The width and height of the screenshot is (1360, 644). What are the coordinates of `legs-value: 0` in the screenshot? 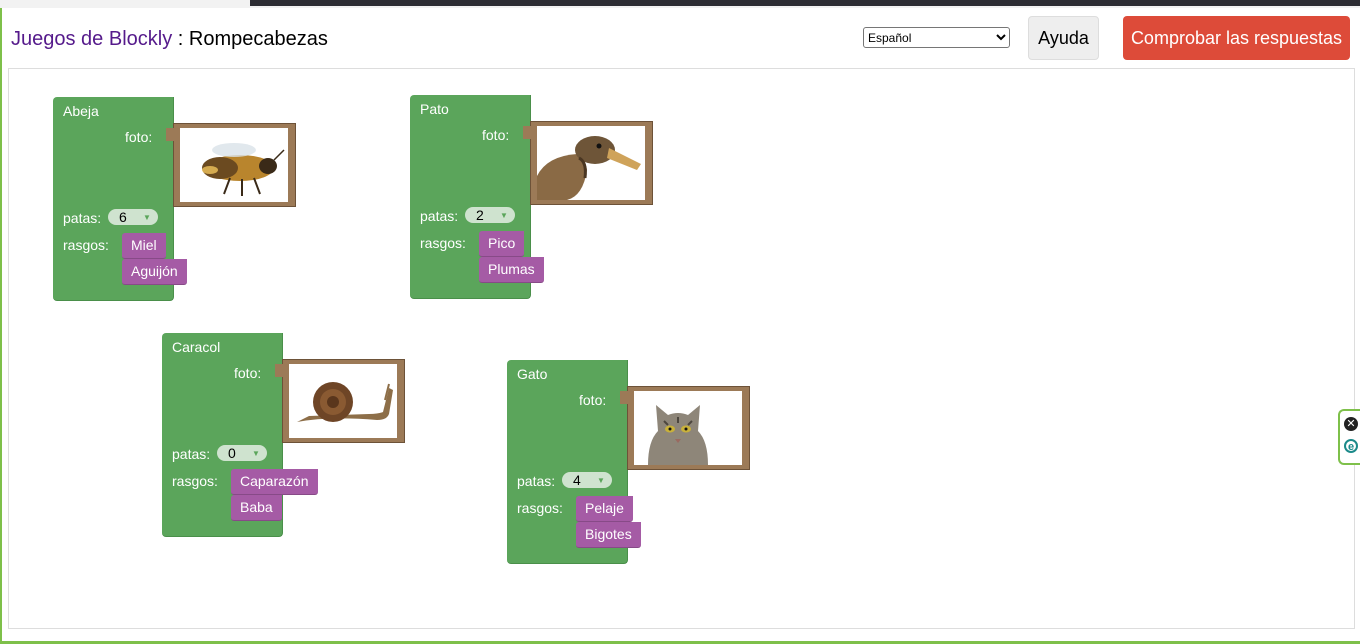 It's located at (232, 453).